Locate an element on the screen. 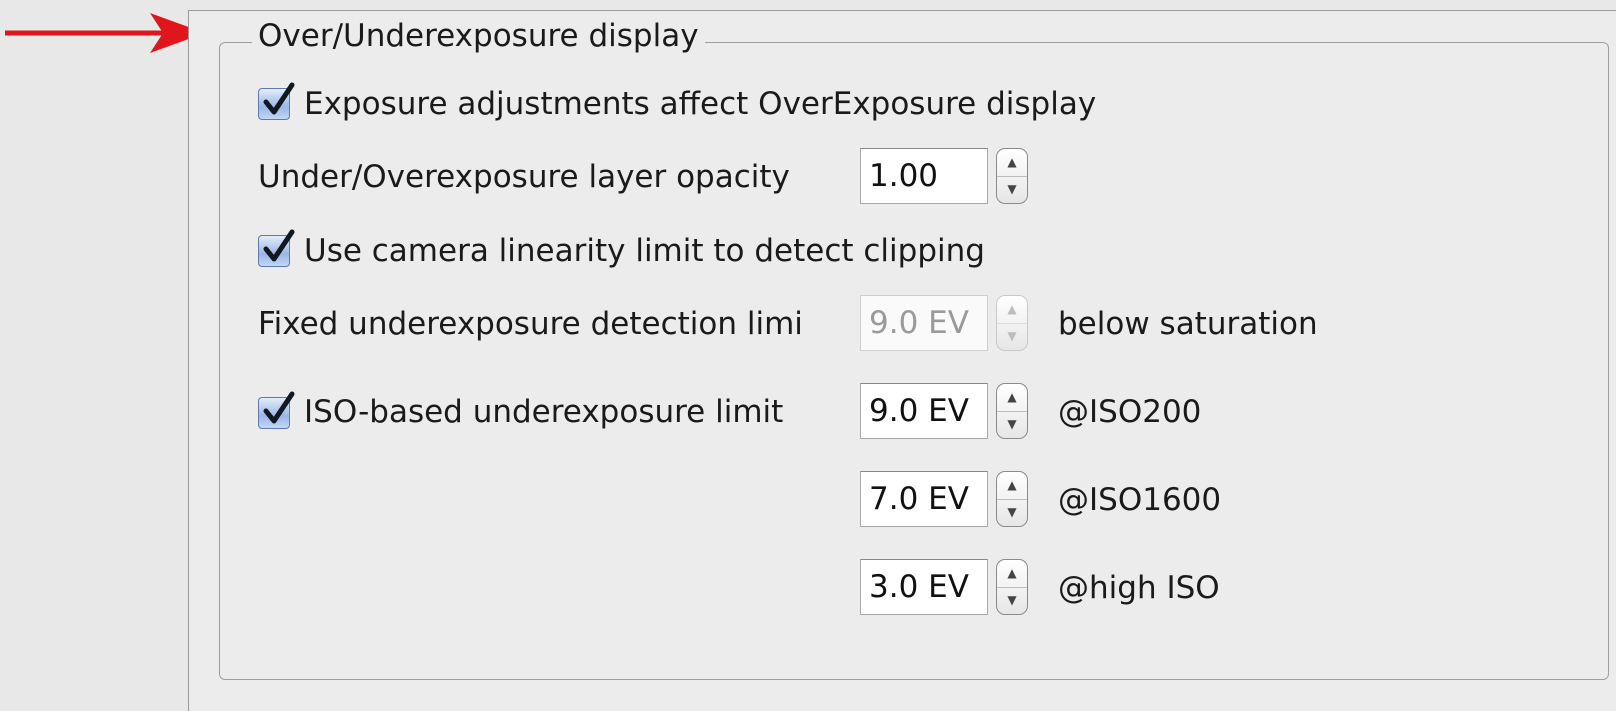 The height and width of the screenshot is (711, 1616). fixed-limit-stepper: ▲ ▼ is located at coordinates (1012, 323).